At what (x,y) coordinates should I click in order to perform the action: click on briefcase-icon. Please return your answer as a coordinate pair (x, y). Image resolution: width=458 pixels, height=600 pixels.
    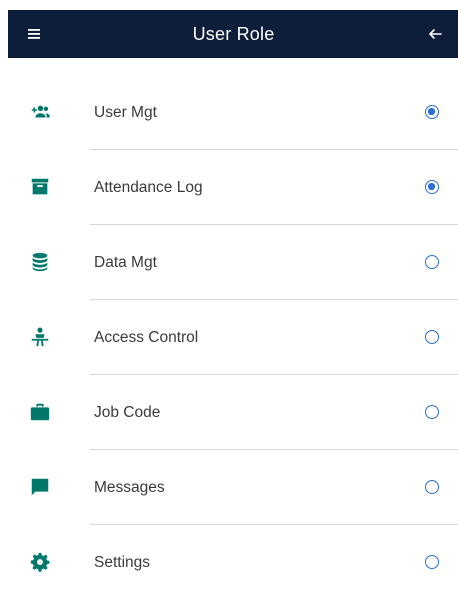
    Looking at the image, I should click on (40, 412).